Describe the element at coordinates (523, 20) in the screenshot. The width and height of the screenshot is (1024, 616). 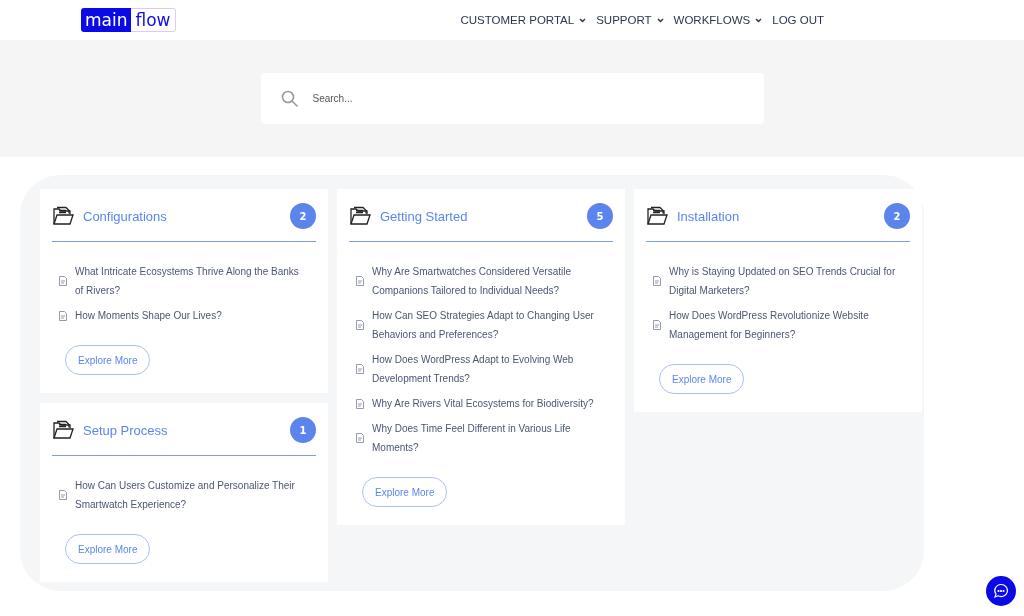
I see `nav-link: CUSTOMER PORTAL` at that location.